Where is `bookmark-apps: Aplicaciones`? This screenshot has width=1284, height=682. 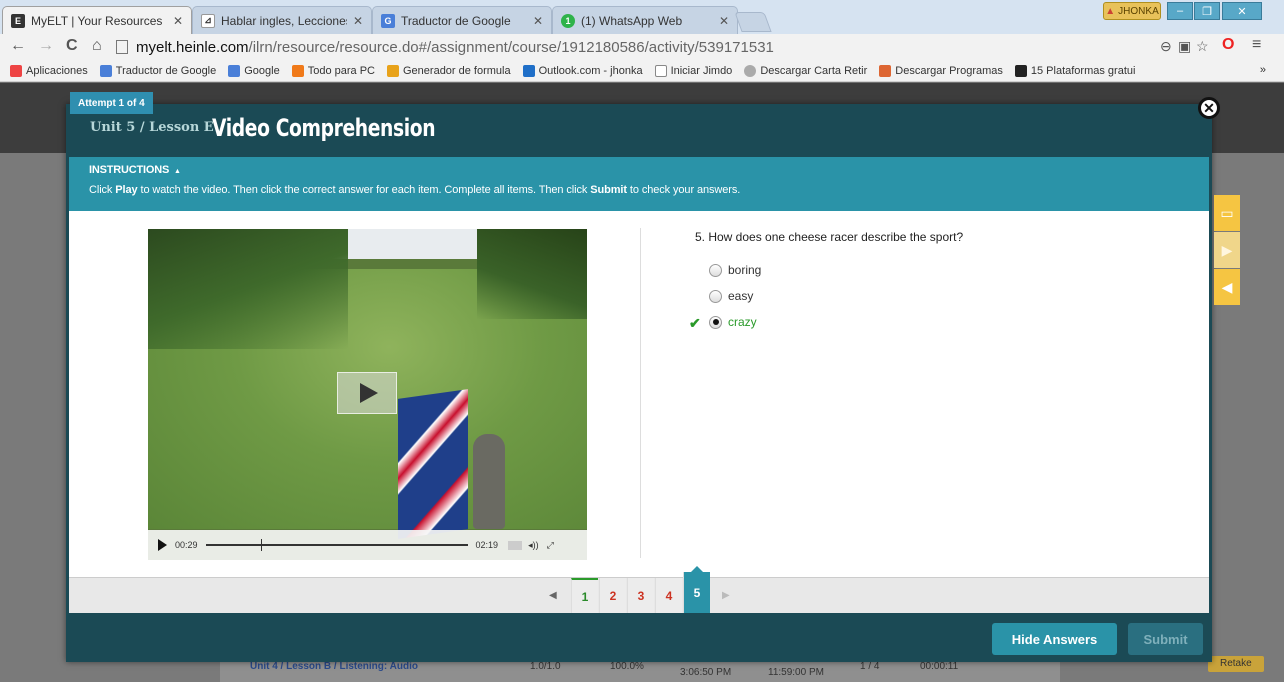
bookmark-apps: Aplicaciones is located at coordinates (49, 70).